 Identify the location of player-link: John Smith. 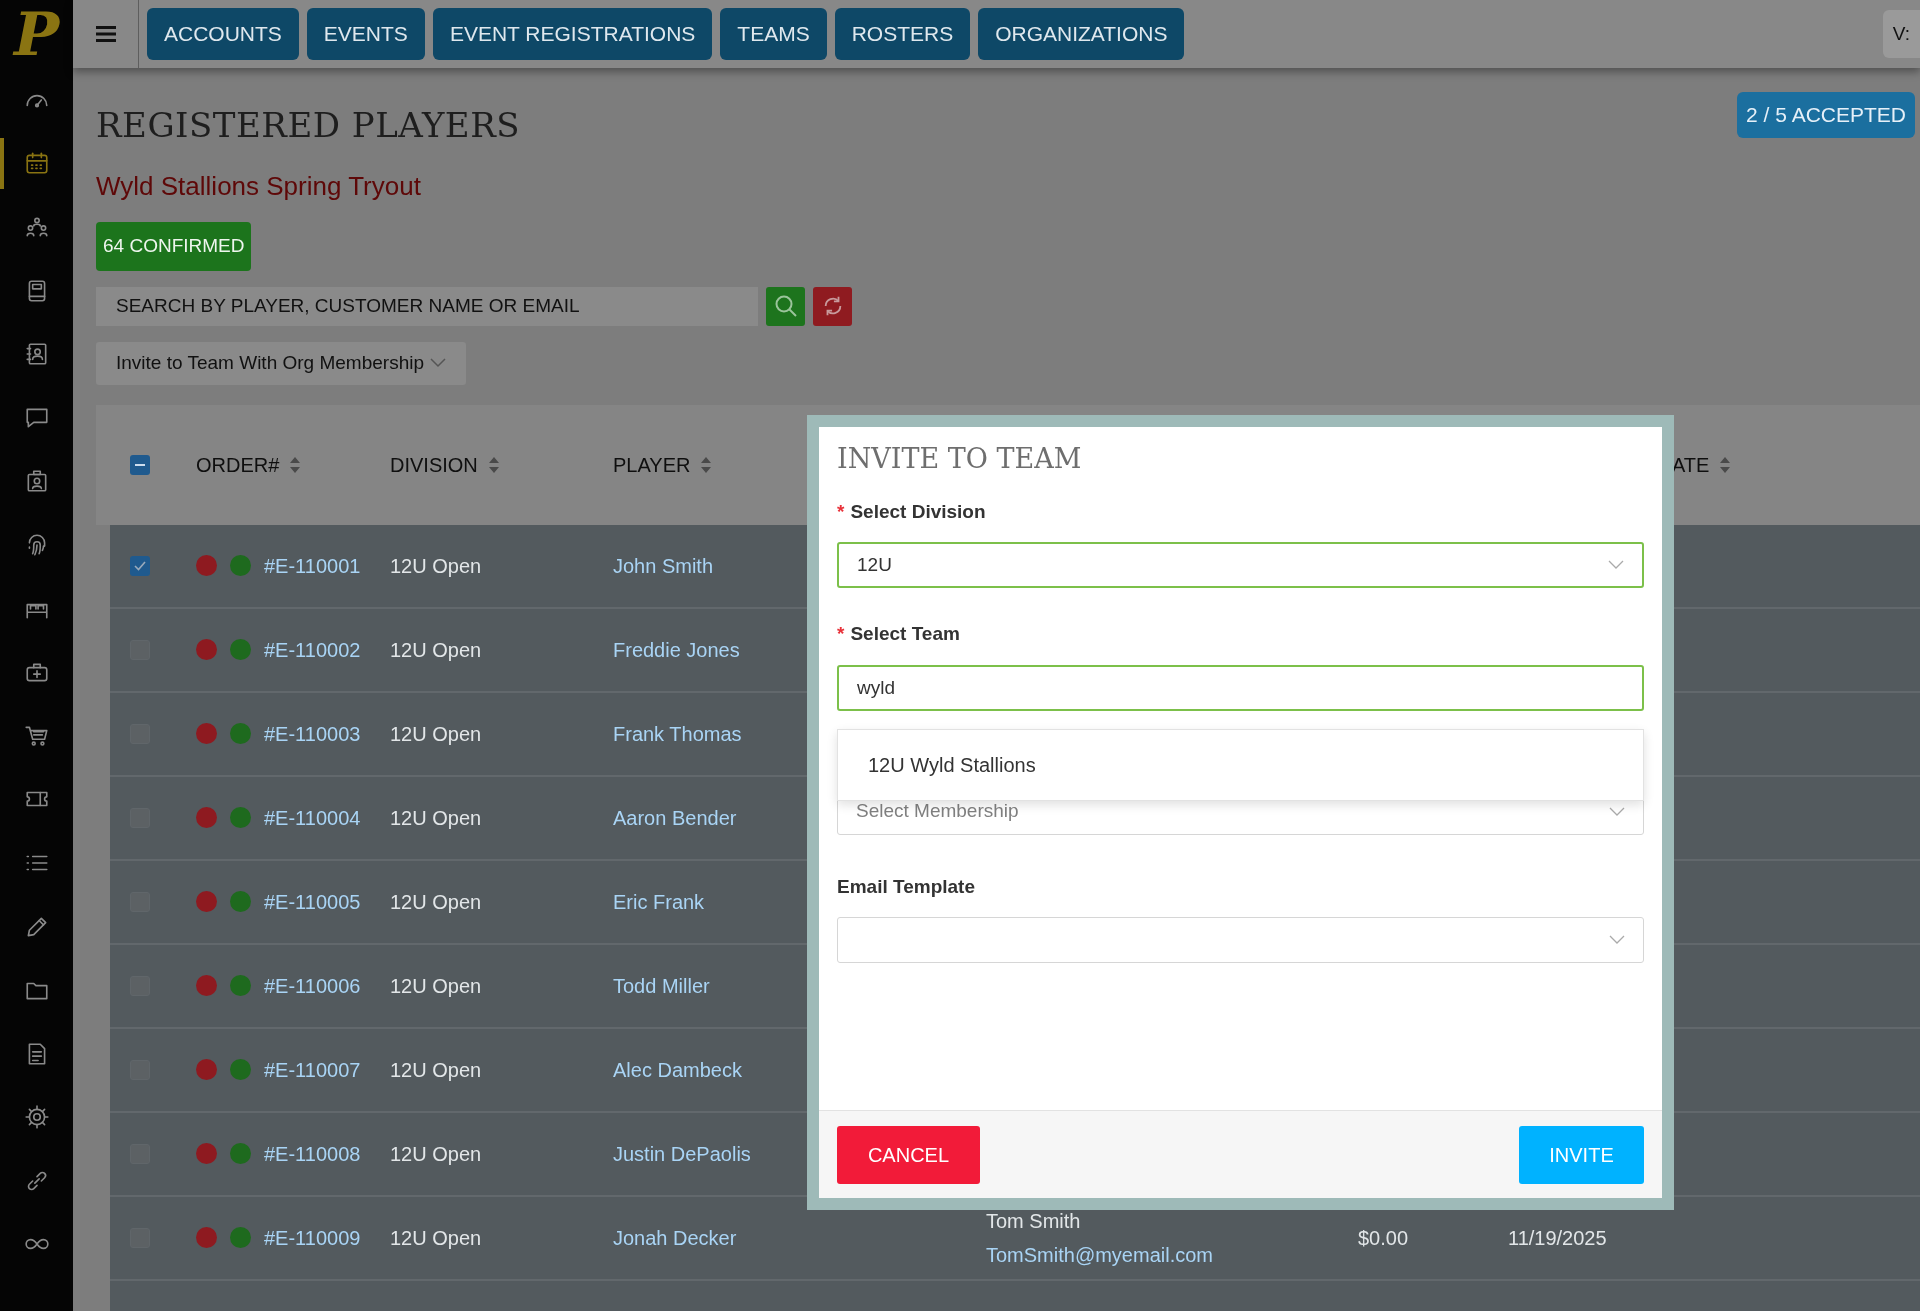
(663, 565).